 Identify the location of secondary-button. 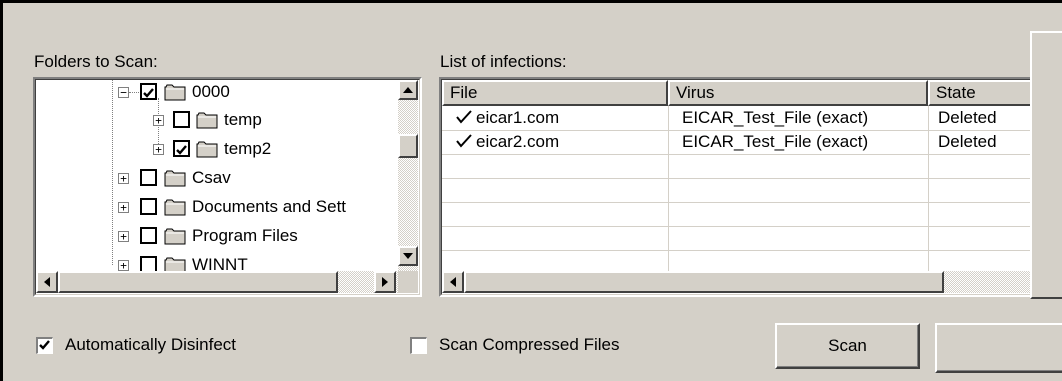
(998, 348).